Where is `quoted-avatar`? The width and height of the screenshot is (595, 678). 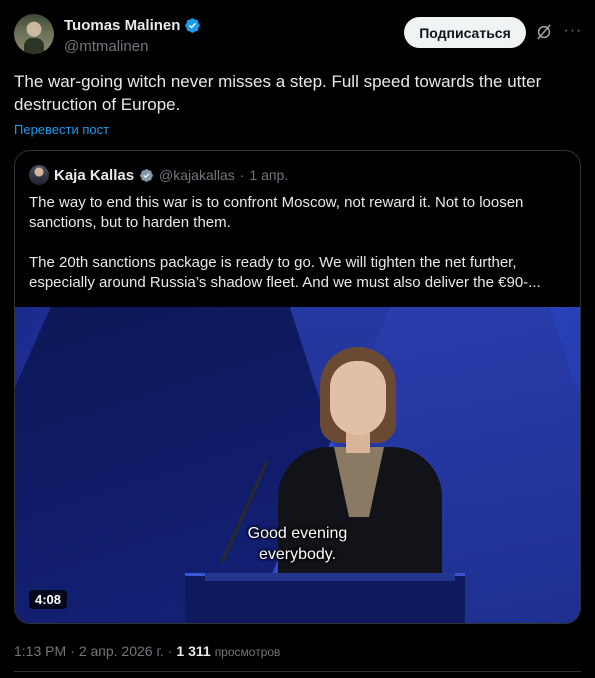
quoted-avatar is located at coordinates (39, 175).